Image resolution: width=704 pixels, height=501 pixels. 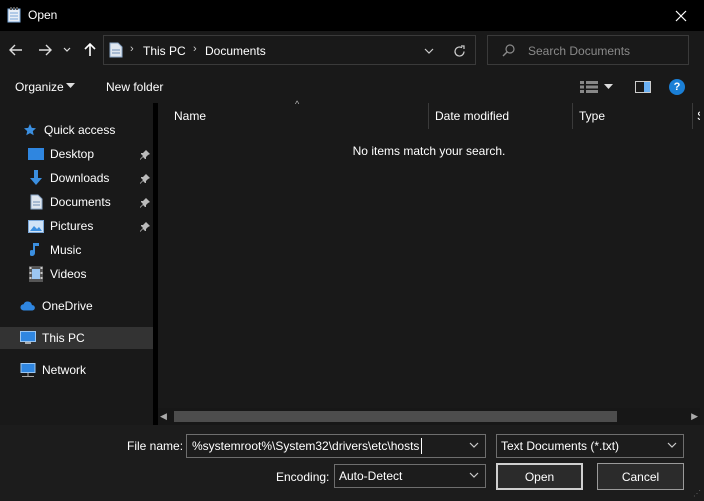 What do you see at coordinates (43, 15) in the screenshot?
I see `window-title: Open` at bounding box center [43, 15].